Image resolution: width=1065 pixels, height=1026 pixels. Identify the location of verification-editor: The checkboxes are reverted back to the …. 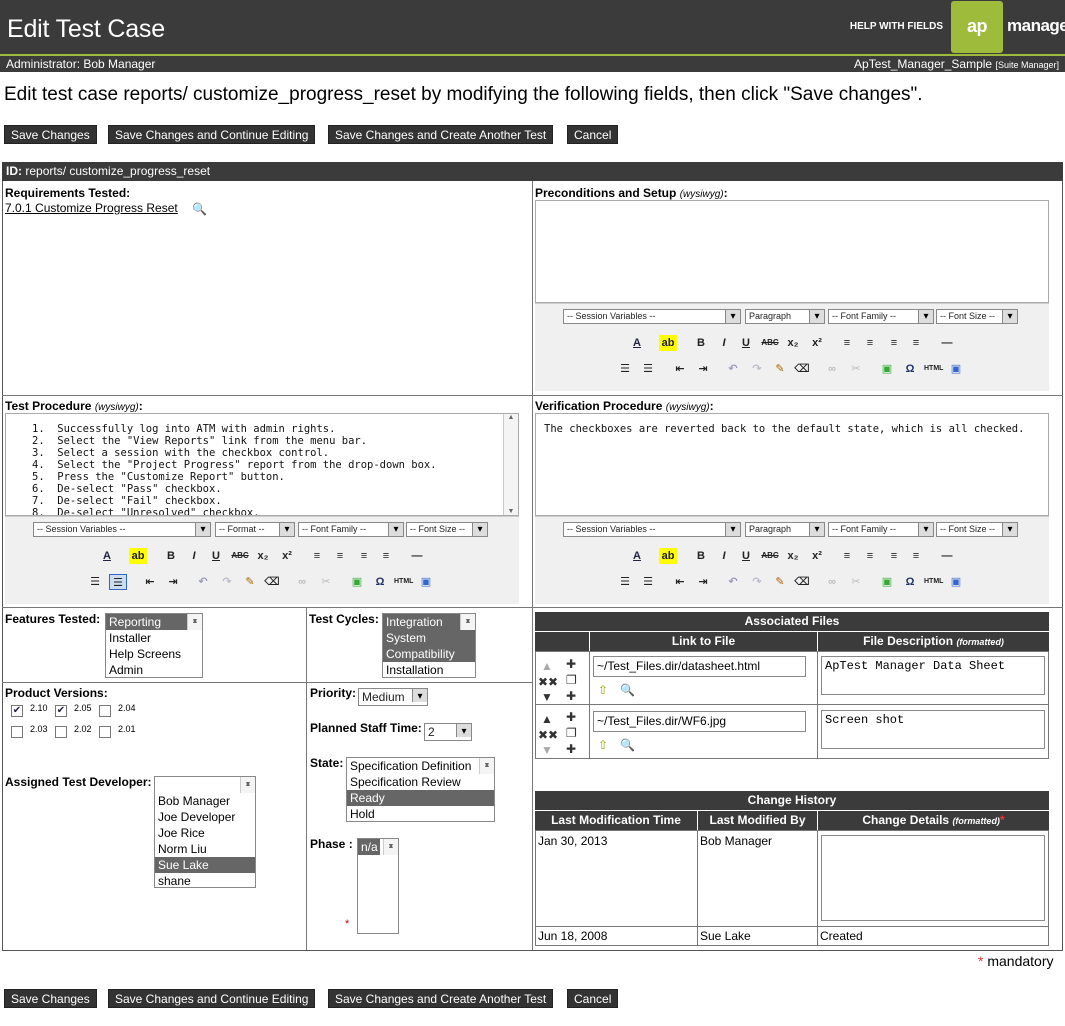
(792, 464).